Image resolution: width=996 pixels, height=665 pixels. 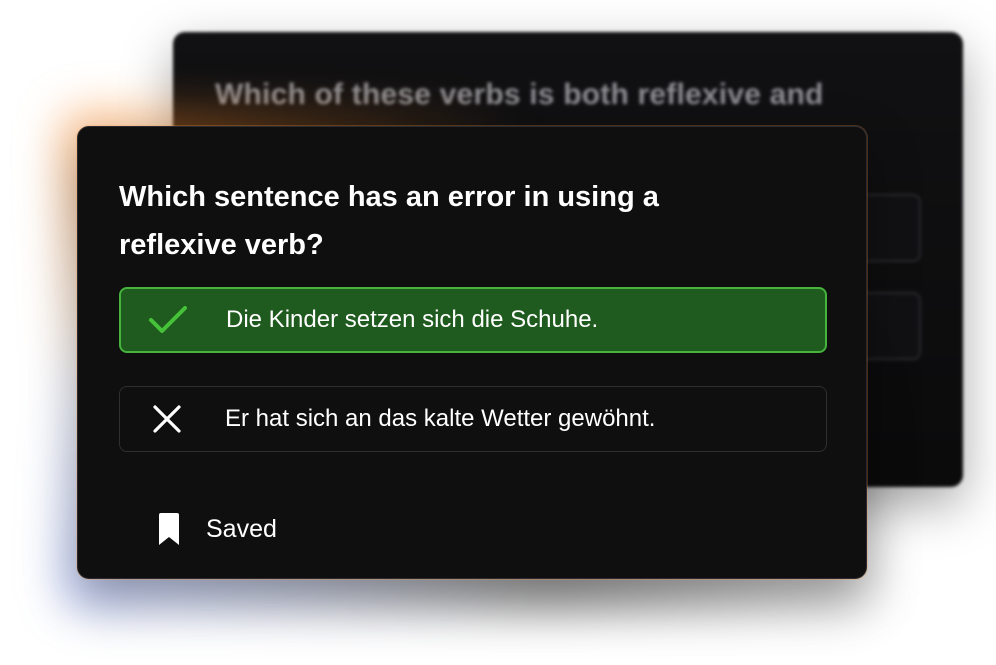 I want to click on answer-option-correct: Die Kinder setzen sich die Schuhe., so click(x=473, y=320).